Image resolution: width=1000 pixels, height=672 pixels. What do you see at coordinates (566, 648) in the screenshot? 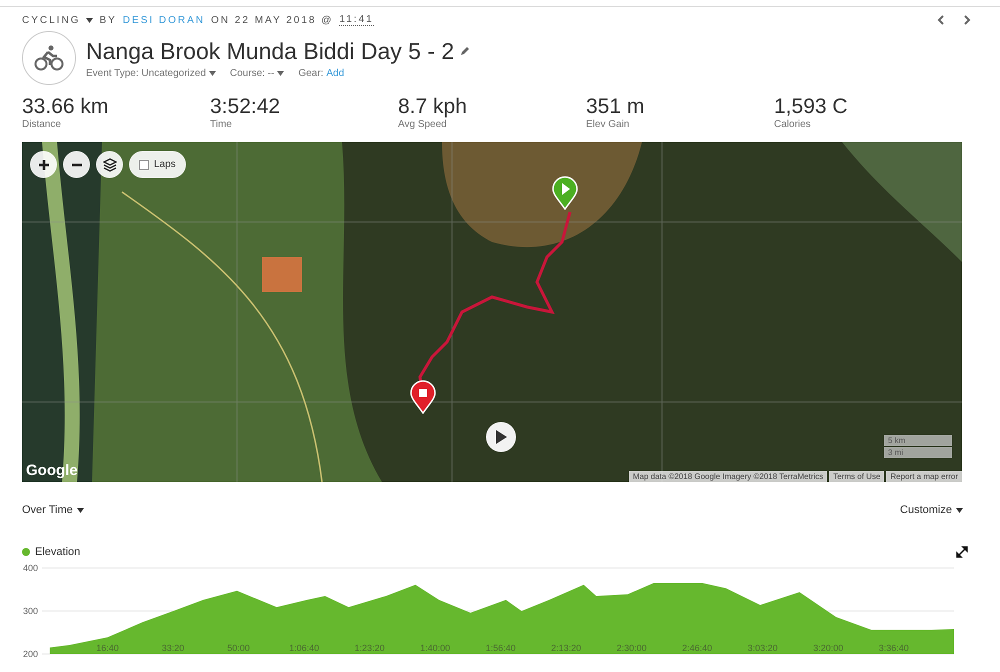
I see `axis-tick-label: 2:13:20` at bounding box center [566, 648].